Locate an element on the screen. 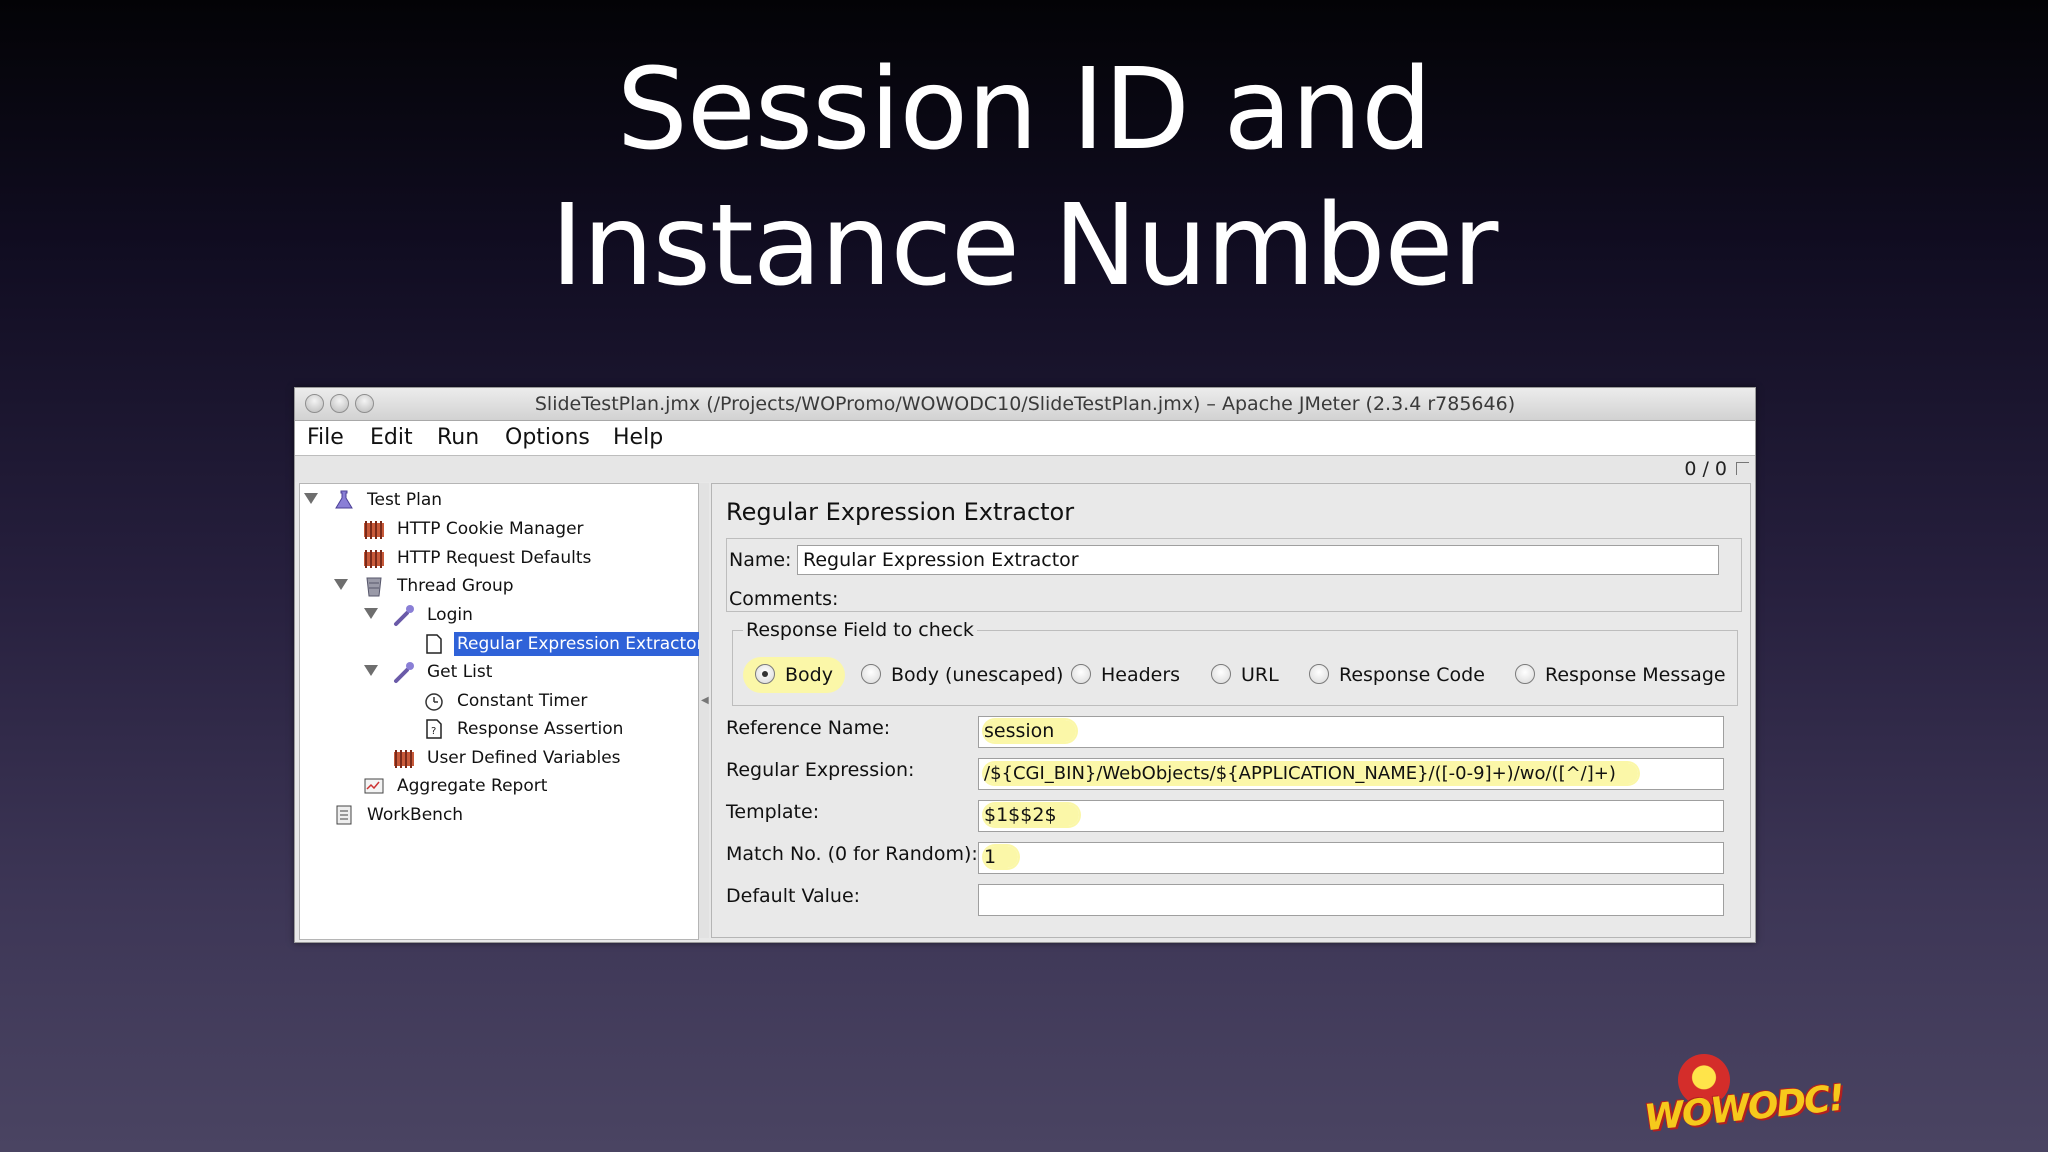 This screenshot has height=1152, width=2048. menu-edit: Edit is located at coordinates (391, 437).